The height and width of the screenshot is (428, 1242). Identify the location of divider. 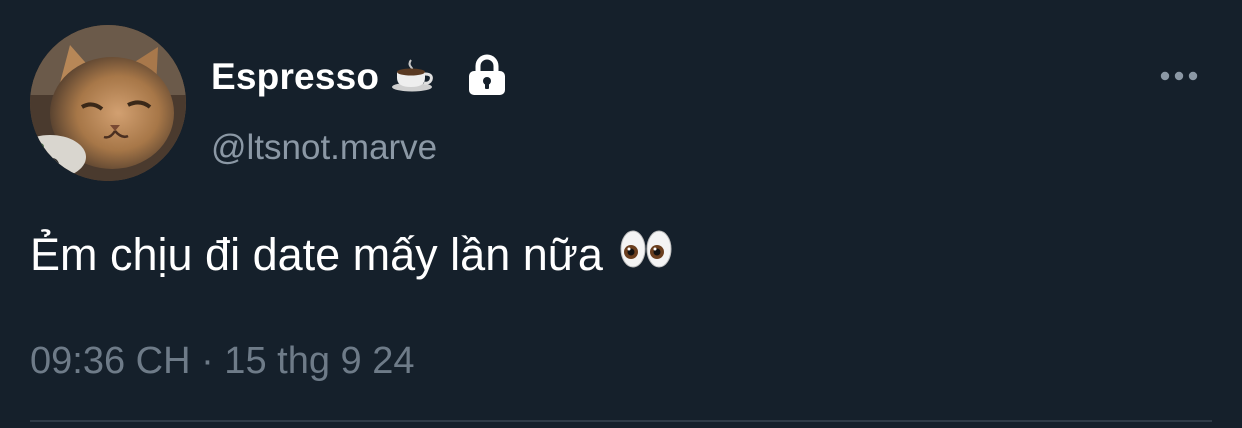
(621, 421).